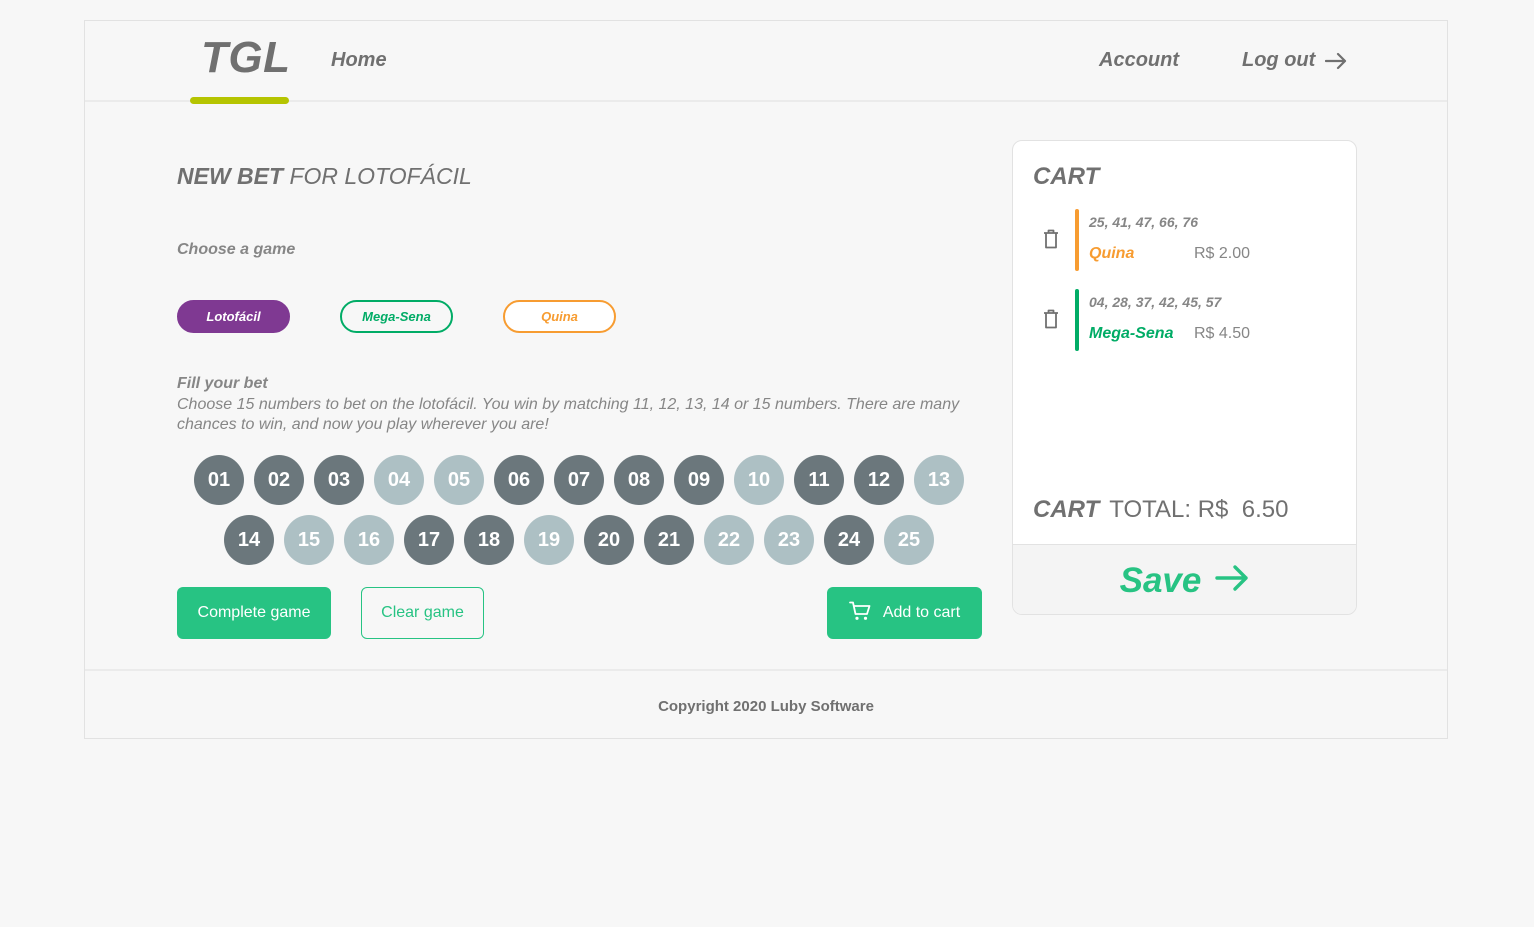  Describe the element at coordinates (1279, 60) in the screenshot. I see `logout-label: Log out` at that location.